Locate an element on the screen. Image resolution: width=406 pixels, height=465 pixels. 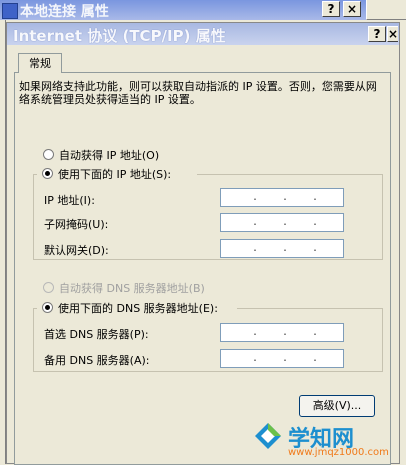
manual-ip-radio is located at coordinates (47, 173).